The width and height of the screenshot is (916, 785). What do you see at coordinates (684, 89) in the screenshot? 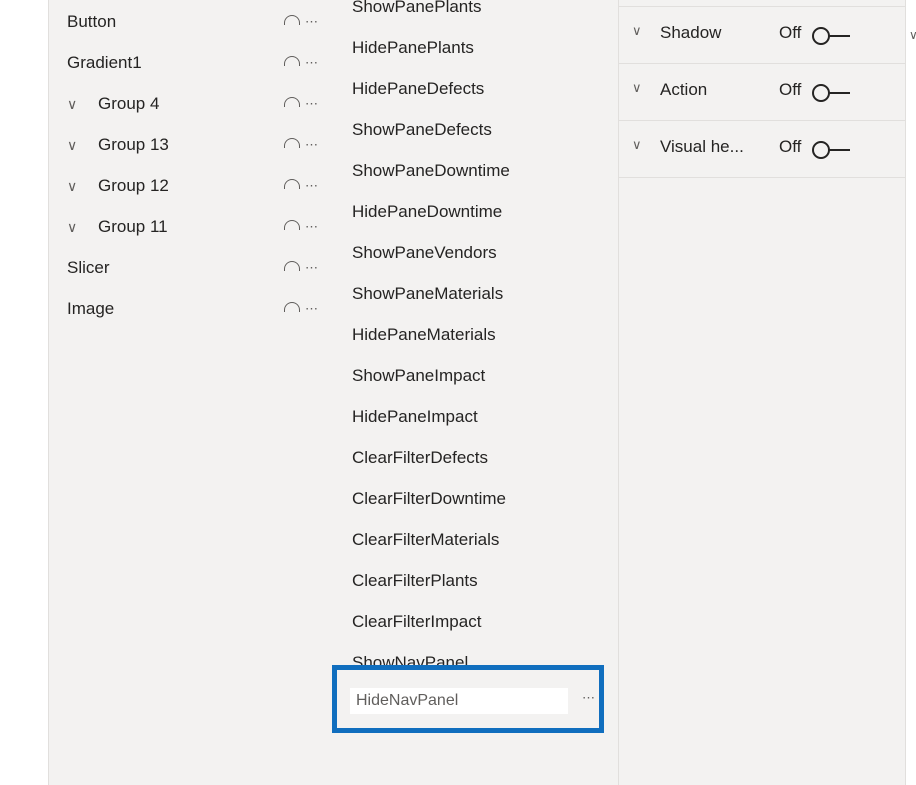
I see `section-label: Action` at bounding box center [684, 89].